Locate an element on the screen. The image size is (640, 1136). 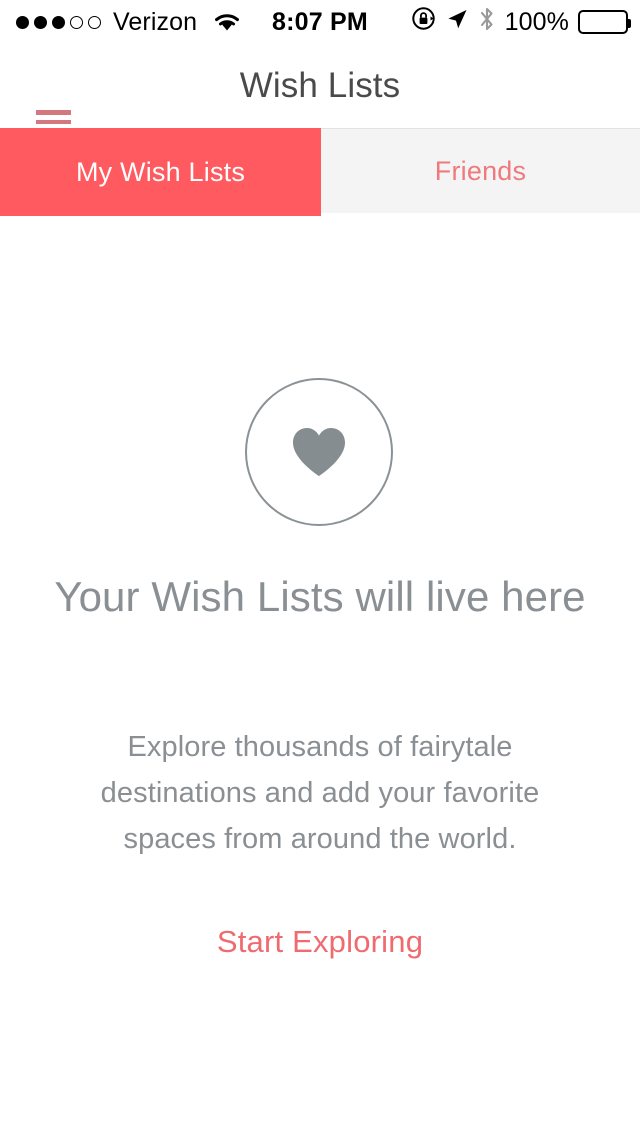
tab-bar: My Wish Lists Friends is located at coordinates (320, 172).